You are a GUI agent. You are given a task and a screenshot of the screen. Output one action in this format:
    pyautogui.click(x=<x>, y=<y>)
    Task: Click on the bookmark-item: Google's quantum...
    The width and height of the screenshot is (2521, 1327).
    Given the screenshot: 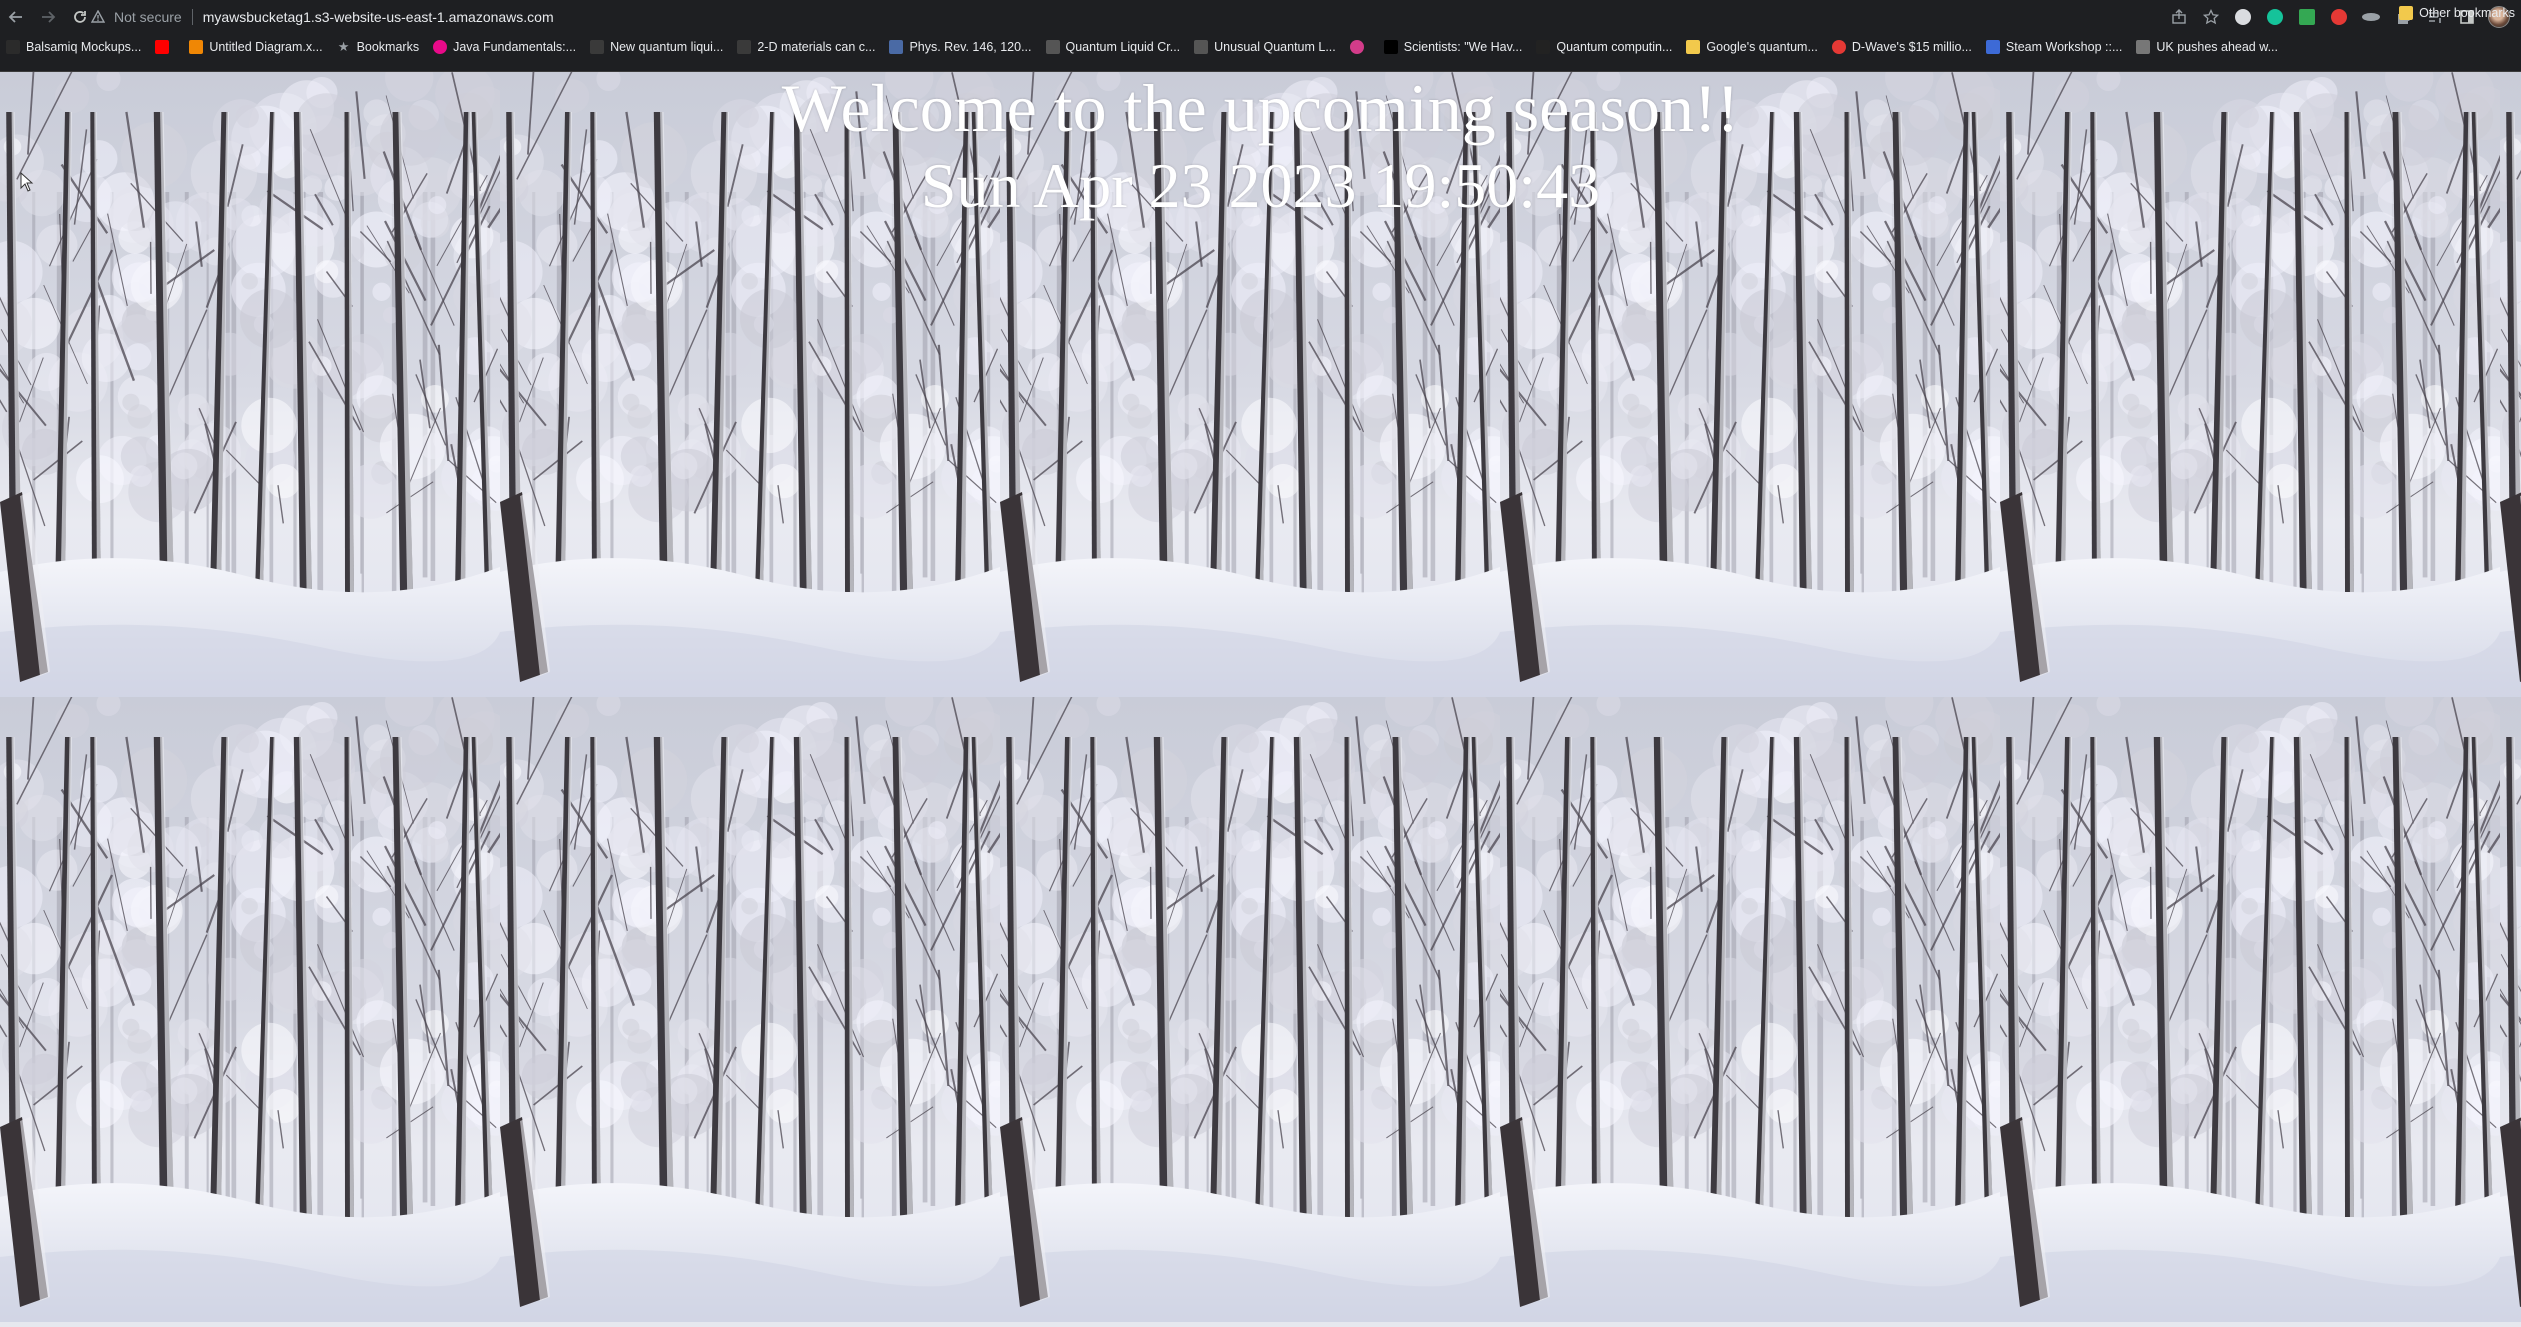 What is the action you would take?
    pyautogui.click(x=1752, y=47)
    